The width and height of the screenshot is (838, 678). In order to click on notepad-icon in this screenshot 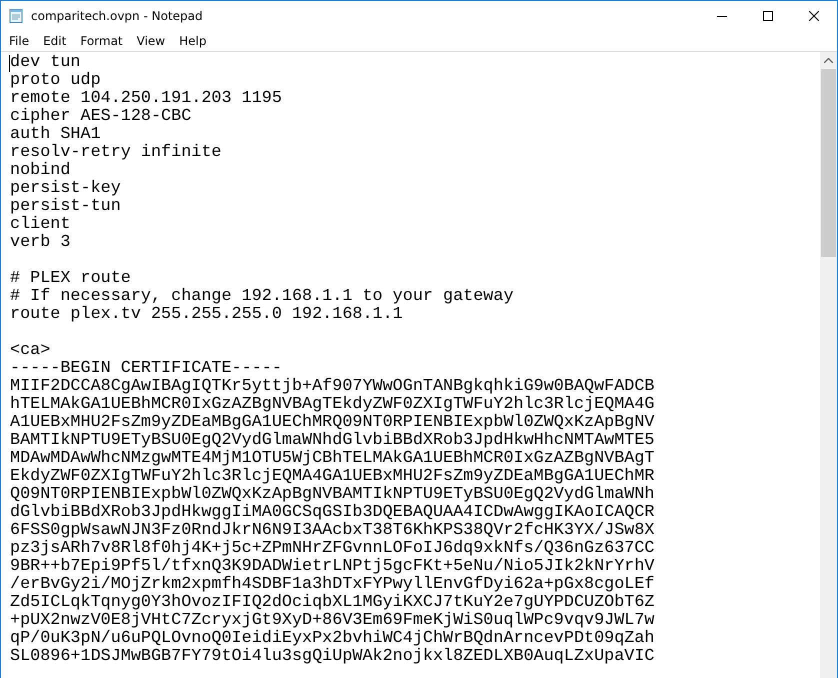, I will do `click(16, 16)`.